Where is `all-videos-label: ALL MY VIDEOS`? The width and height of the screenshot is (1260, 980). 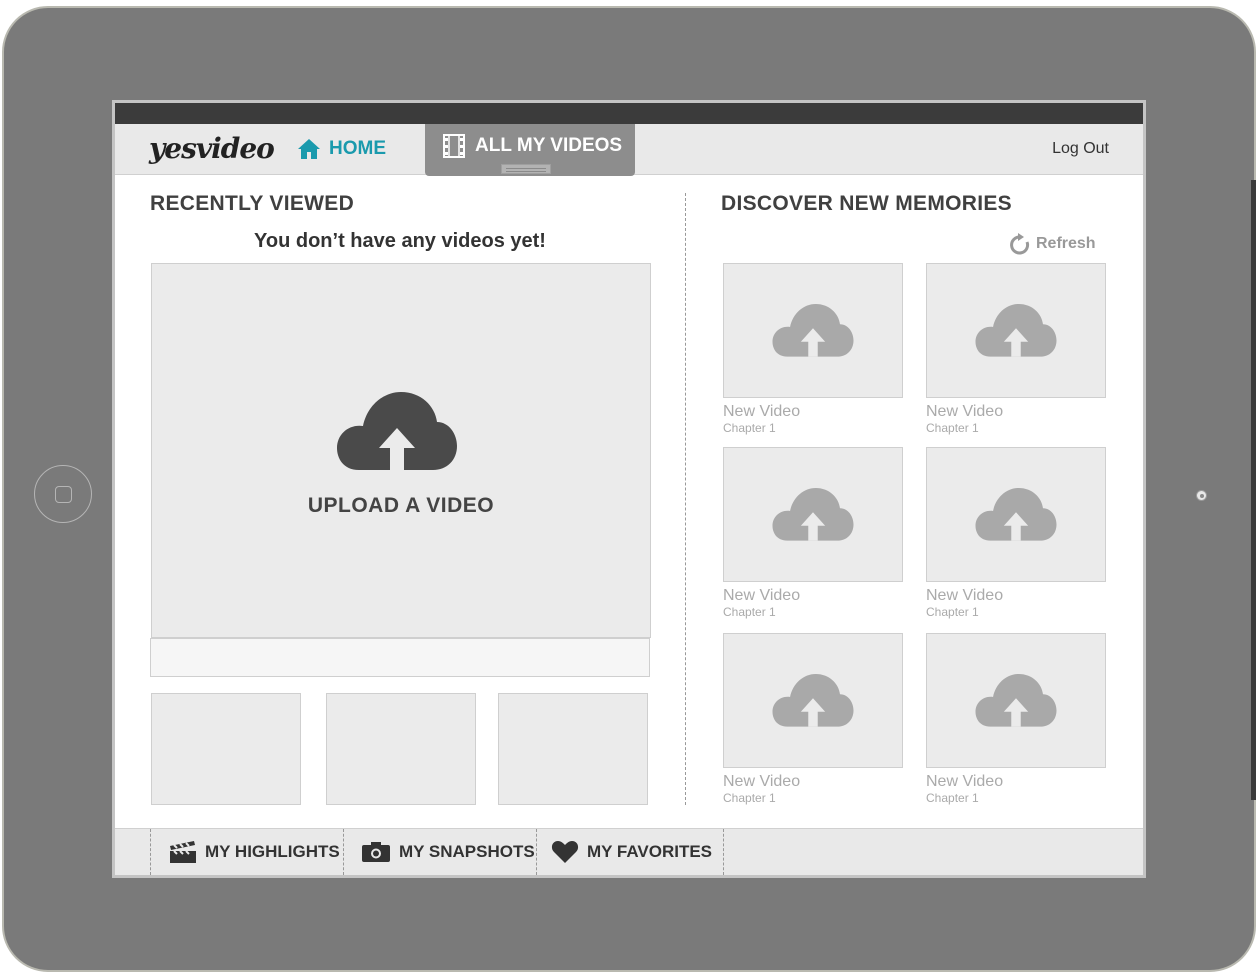 all-videos-label: ALL MY VIDEOS is located at coordinates (549, 145).